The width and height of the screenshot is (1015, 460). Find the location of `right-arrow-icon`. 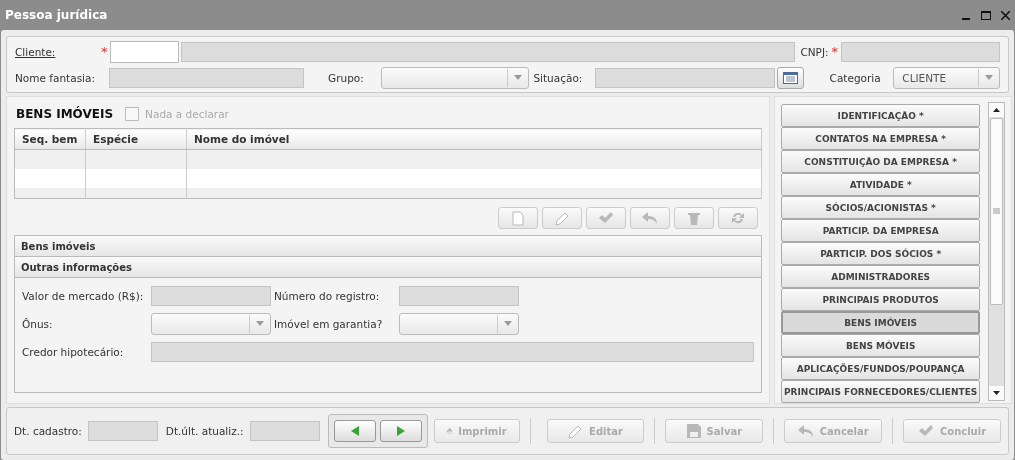

right-arrow-icon is located at coordinates (400, 431).